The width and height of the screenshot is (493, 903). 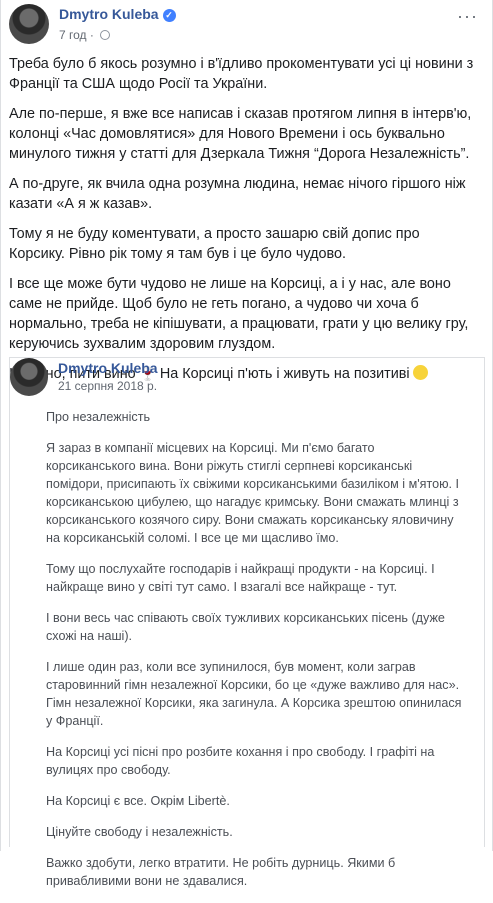 What do you see at coordinates (29, 377) in the screenshot?
I see `shared-avatar` at bounding box center [29, 377].